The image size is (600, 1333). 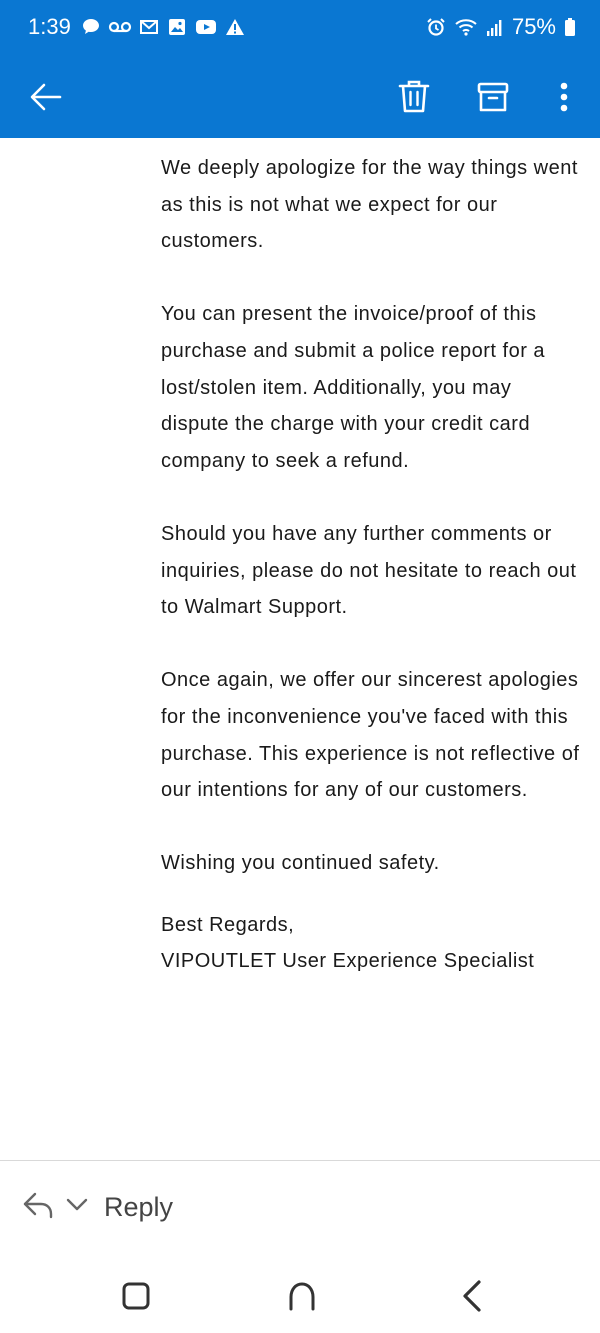 What do you see at coordinates (348, 961) in the screenshot?
I see `email-signature: VIPOUTLET User Experience Specialist` at bounding box center [348, 961].